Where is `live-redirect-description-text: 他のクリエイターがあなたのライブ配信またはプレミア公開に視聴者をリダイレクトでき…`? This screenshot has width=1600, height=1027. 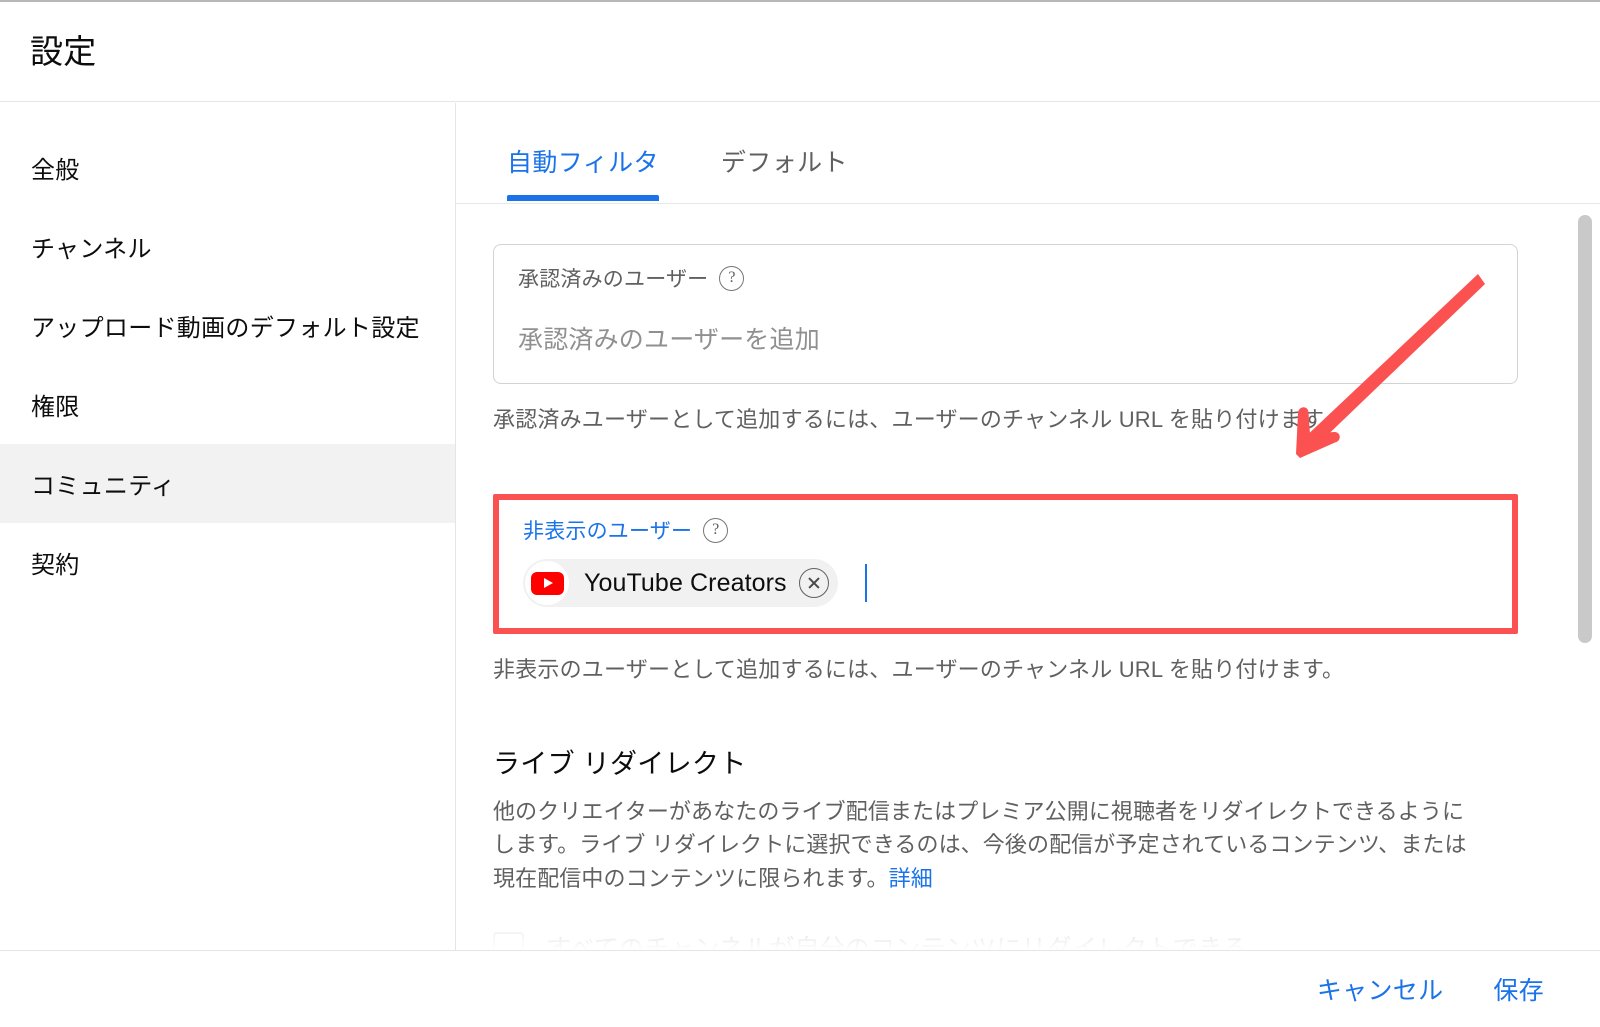 live-redirect-description-text: 他のクリエイターがあなたのライブ配信またはプレミア公開に視聴者をリダイレクトでき… is located at coordinates (980, 845).